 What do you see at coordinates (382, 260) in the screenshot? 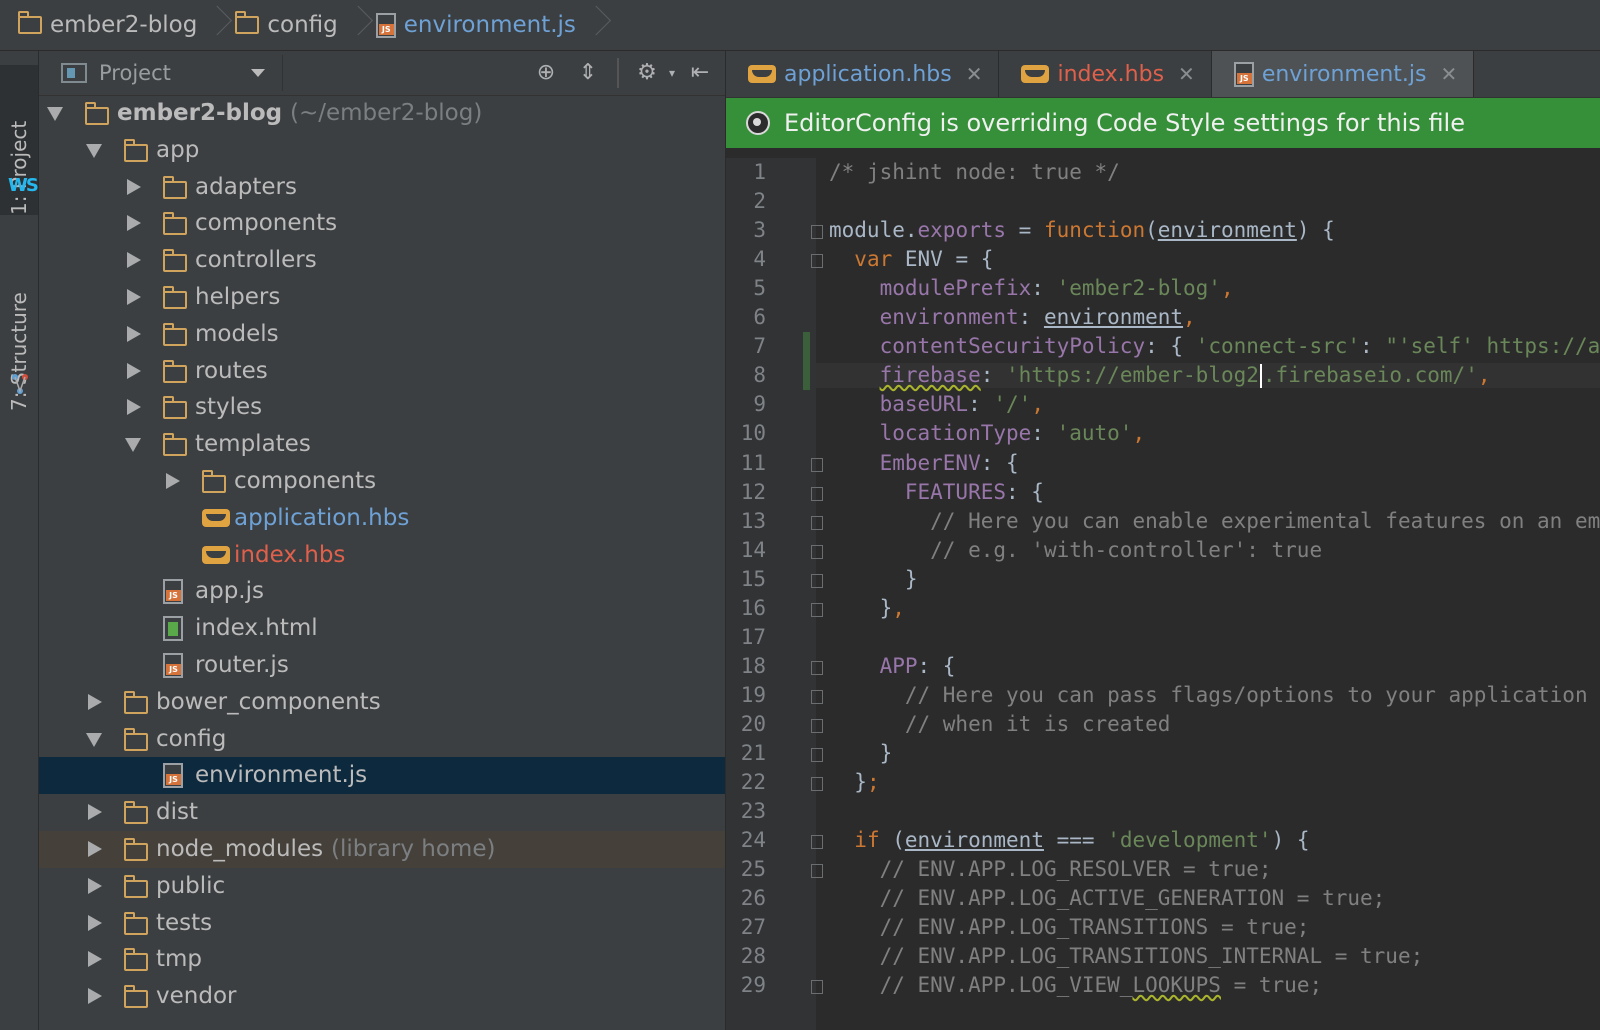
I see `tree-row: controllers` at bounding box center [382, 260].